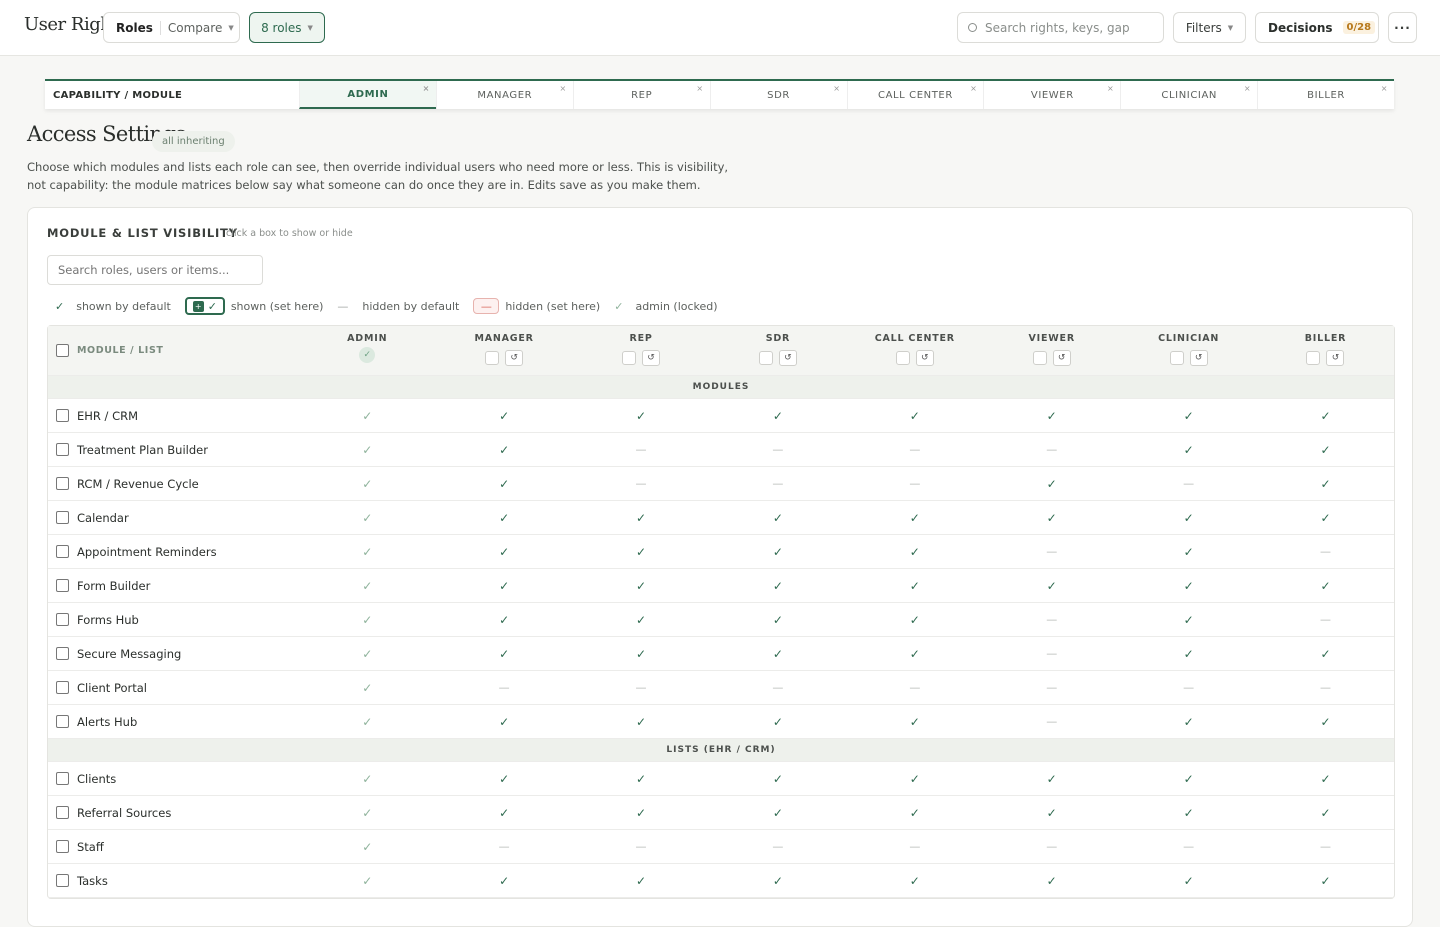 This screenshot has width=1440, height=927. Describe the element at coordinates (1188, 95) in the screenshot. I see `tab-clinician: CLINICIAN ×` at that location.